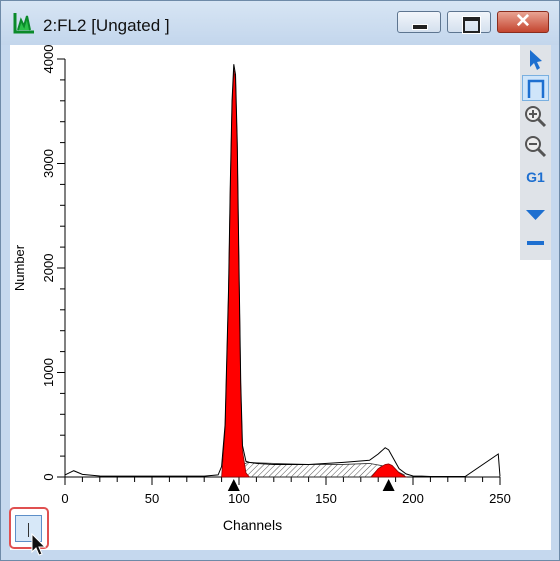 The width and height of the screenshot is (560, 561). What do you see at coordinates (64, 498) in the screenshot?
I see `x-tick-label: 0` at bounding box center [64, 498].